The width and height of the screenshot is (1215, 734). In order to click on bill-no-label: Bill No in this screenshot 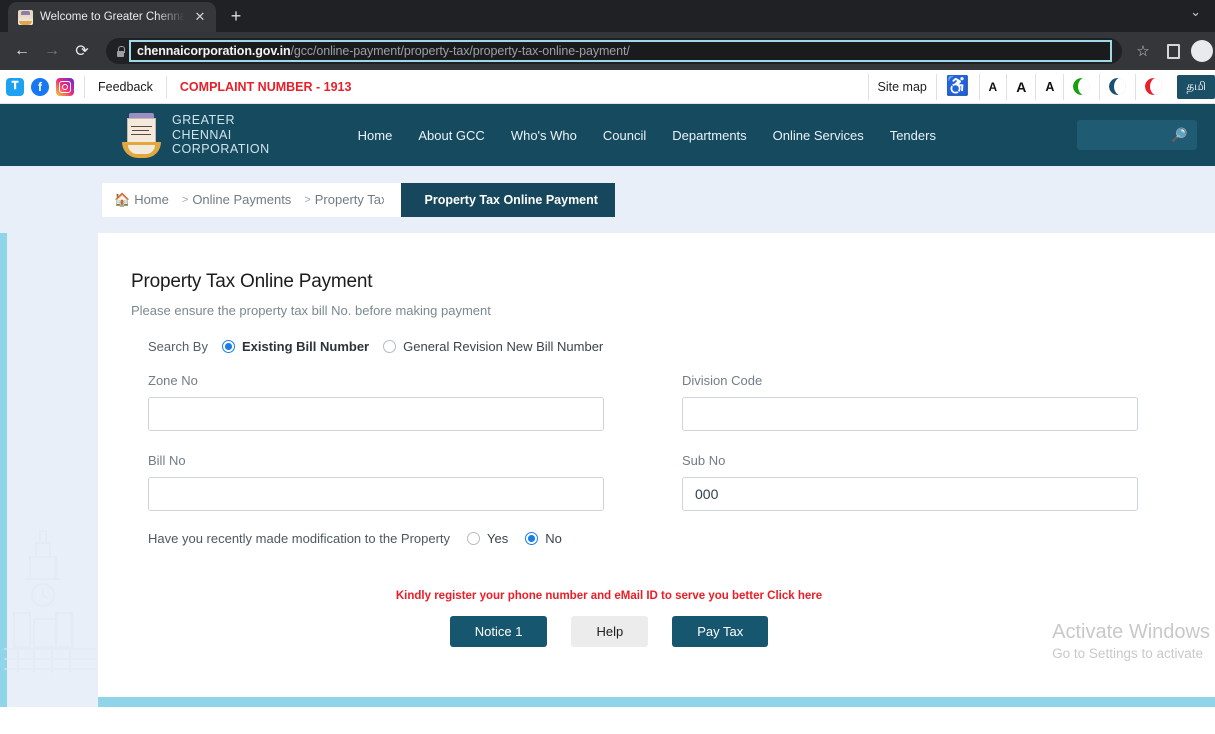, I will do `click(167, 460)`.